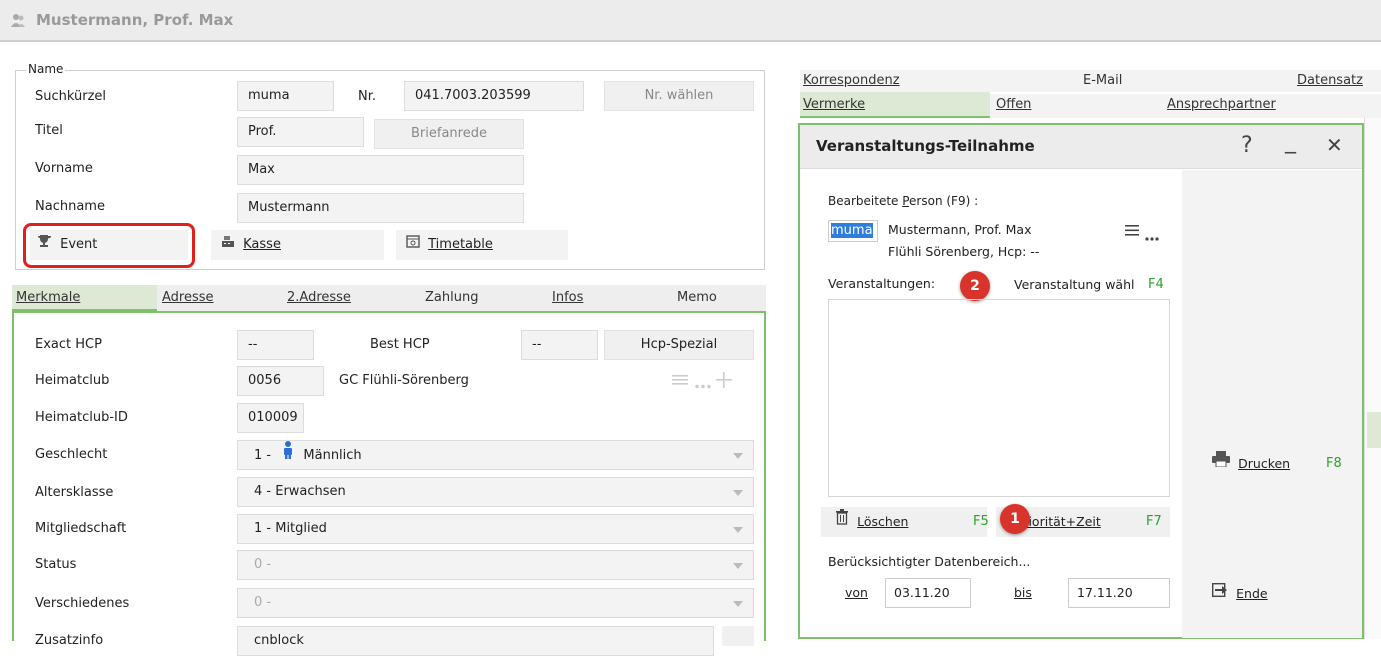 This screenshot has width=1381, height=656. What do you see at coordinates (964, 251) in the screenshot?
I see `person-detail: Flühli Sörenberg, Hcp: --` at bounding box center [964, 251].